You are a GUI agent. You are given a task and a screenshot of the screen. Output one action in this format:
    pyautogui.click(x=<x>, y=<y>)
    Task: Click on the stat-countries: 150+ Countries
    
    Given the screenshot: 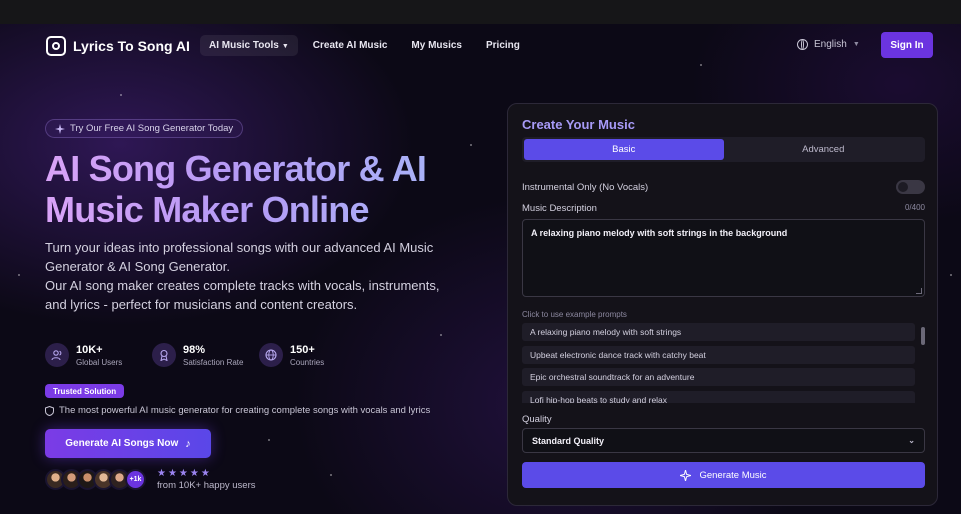 What is the action you would take?
    pyautogui.click(x=306, y=355)
    